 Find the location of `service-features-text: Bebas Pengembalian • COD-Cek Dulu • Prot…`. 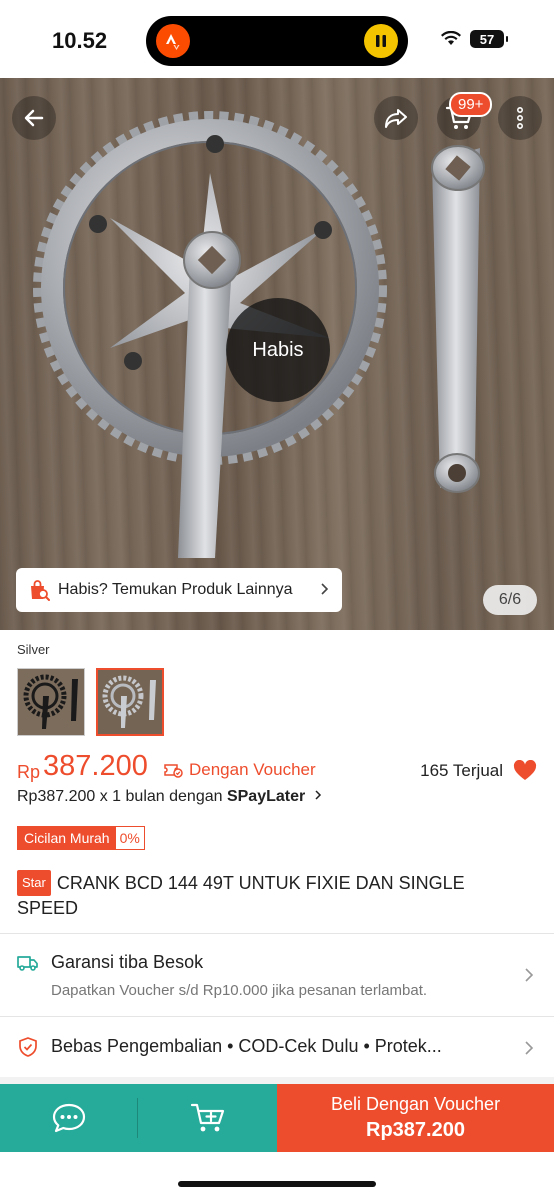

service-features-text: Bebas Pengembalian • COD-Cek Dulu • Prot… is located at coordinates (246, 1046).